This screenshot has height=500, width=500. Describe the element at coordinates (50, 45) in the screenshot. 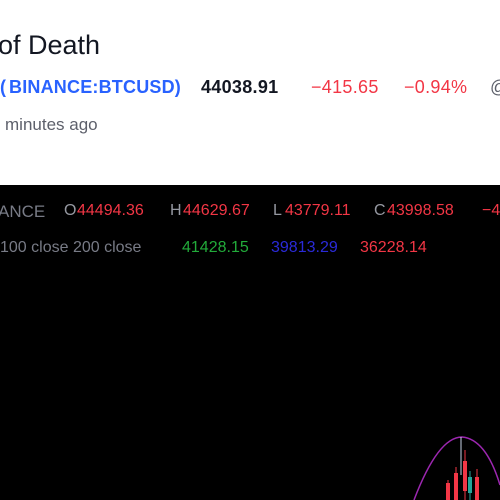

I see `idea-title: of Death` at that location.